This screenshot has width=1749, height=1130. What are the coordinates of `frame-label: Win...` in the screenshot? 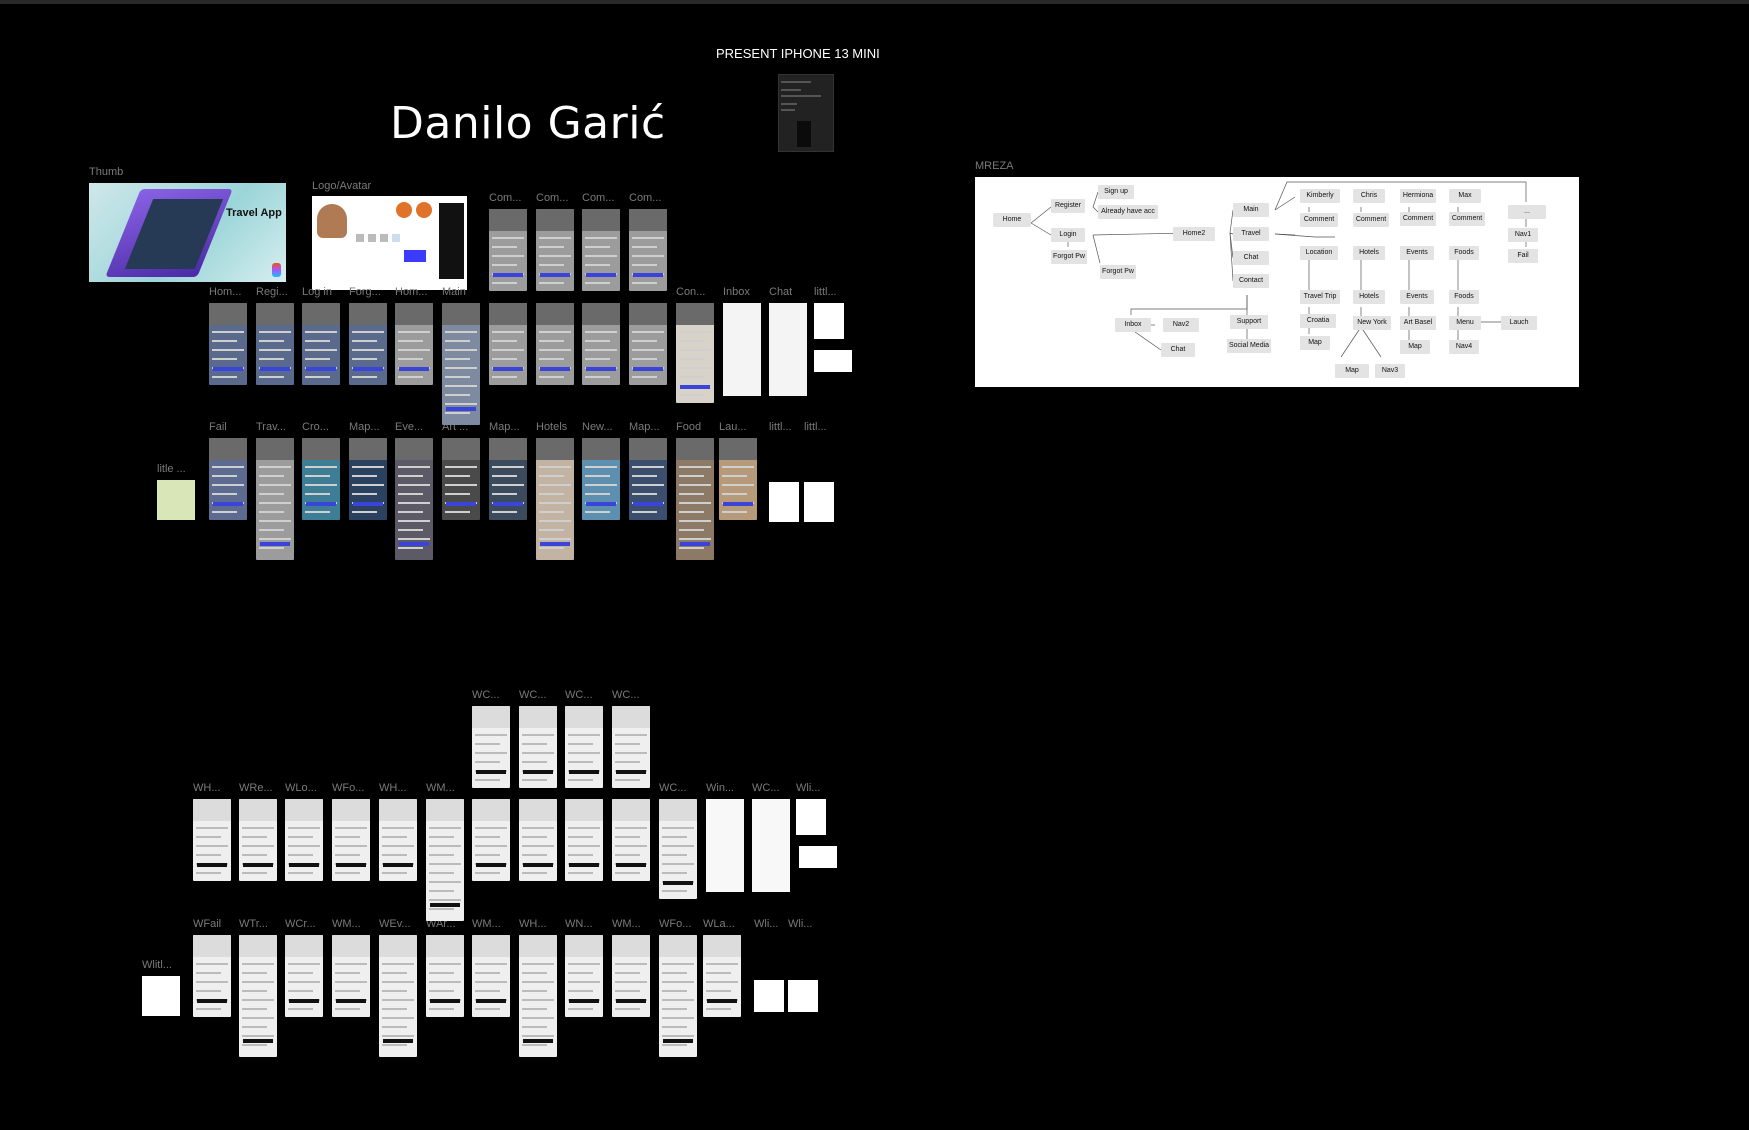 It's located at (720, 788).